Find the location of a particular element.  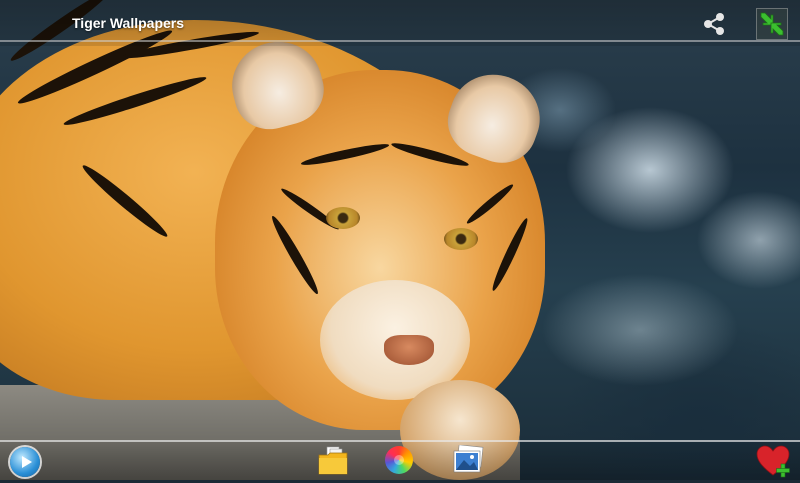

share-button is located at coordinates (714, 24).